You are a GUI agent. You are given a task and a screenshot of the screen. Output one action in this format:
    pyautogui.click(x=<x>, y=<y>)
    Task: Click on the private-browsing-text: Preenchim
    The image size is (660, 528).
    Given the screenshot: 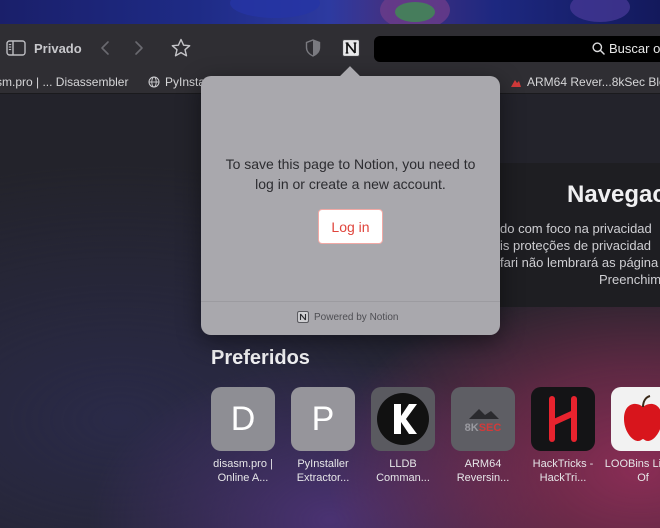 What is the action you would take?
    pyautogui.click(x=629, y=279)
    